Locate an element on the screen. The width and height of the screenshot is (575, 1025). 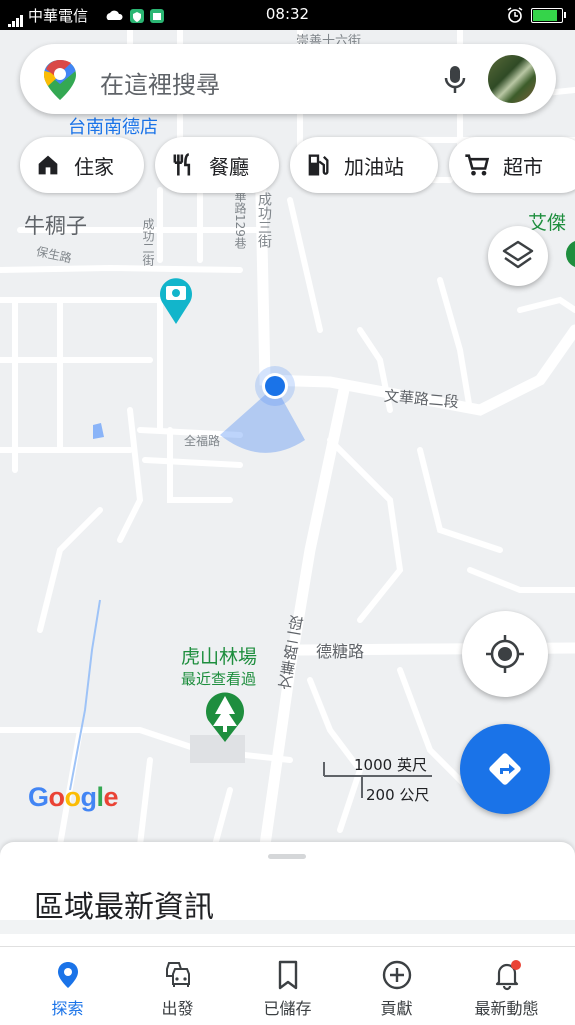
bookmark-icon is located at coordinates (288, 975).